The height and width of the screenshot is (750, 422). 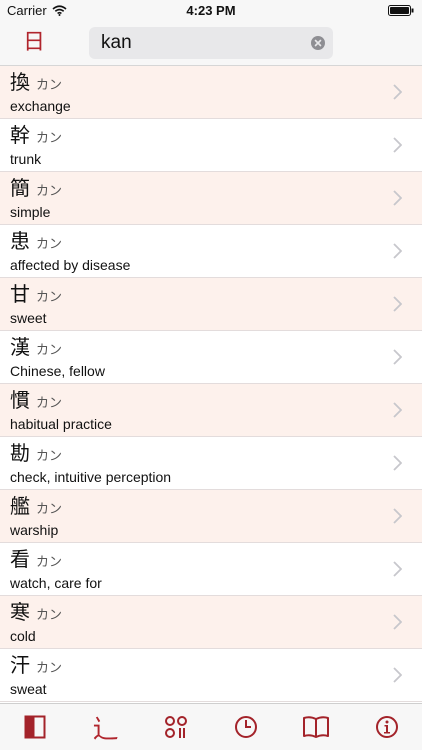 I want to click on tab-split-view, so click(x=35, y=727).